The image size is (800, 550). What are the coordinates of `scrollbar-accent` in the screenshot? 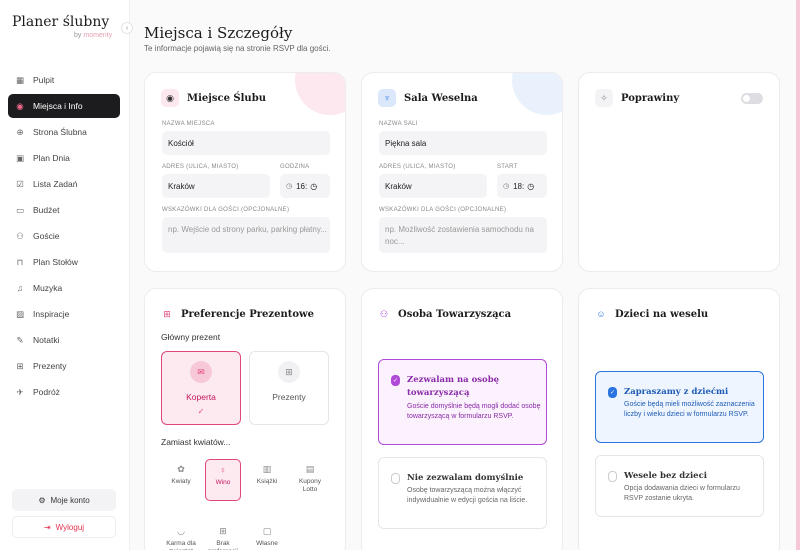 It's located at (798, 275).